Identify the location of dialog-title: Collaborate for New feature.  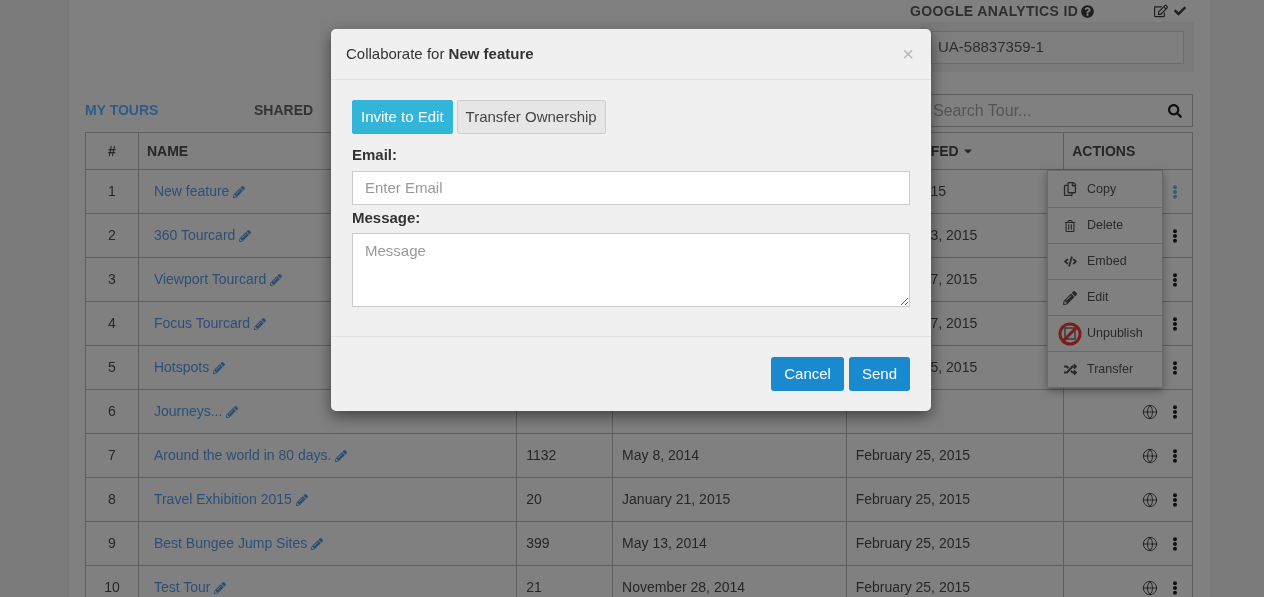
(440, 53).